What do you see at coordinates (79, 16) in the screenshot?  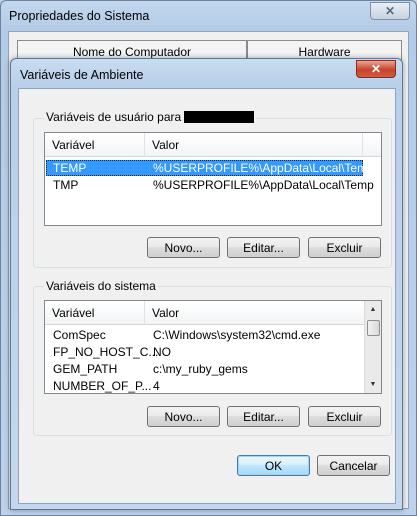 I see `system-properties-title: Propriedades do Sistema` at bounding box center [79, 16].